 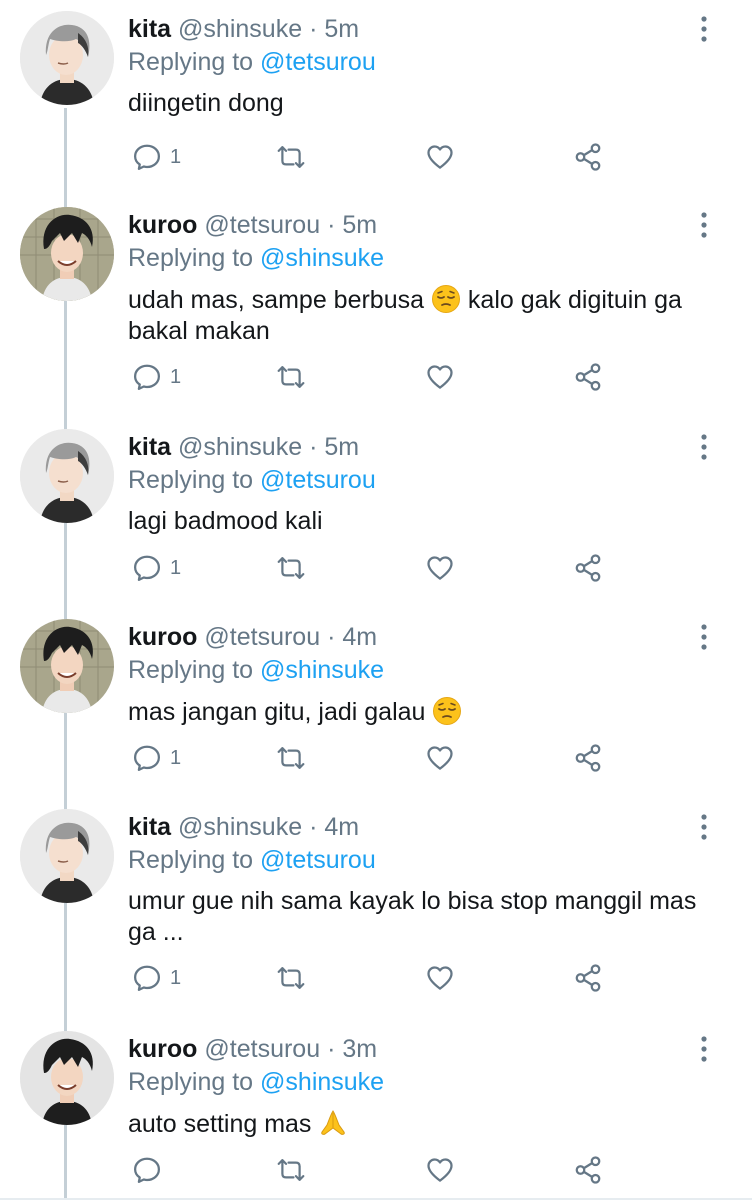 I want to click on tweet-header: kuroo @tetsurou · 4m, so click(x=252, y=637).